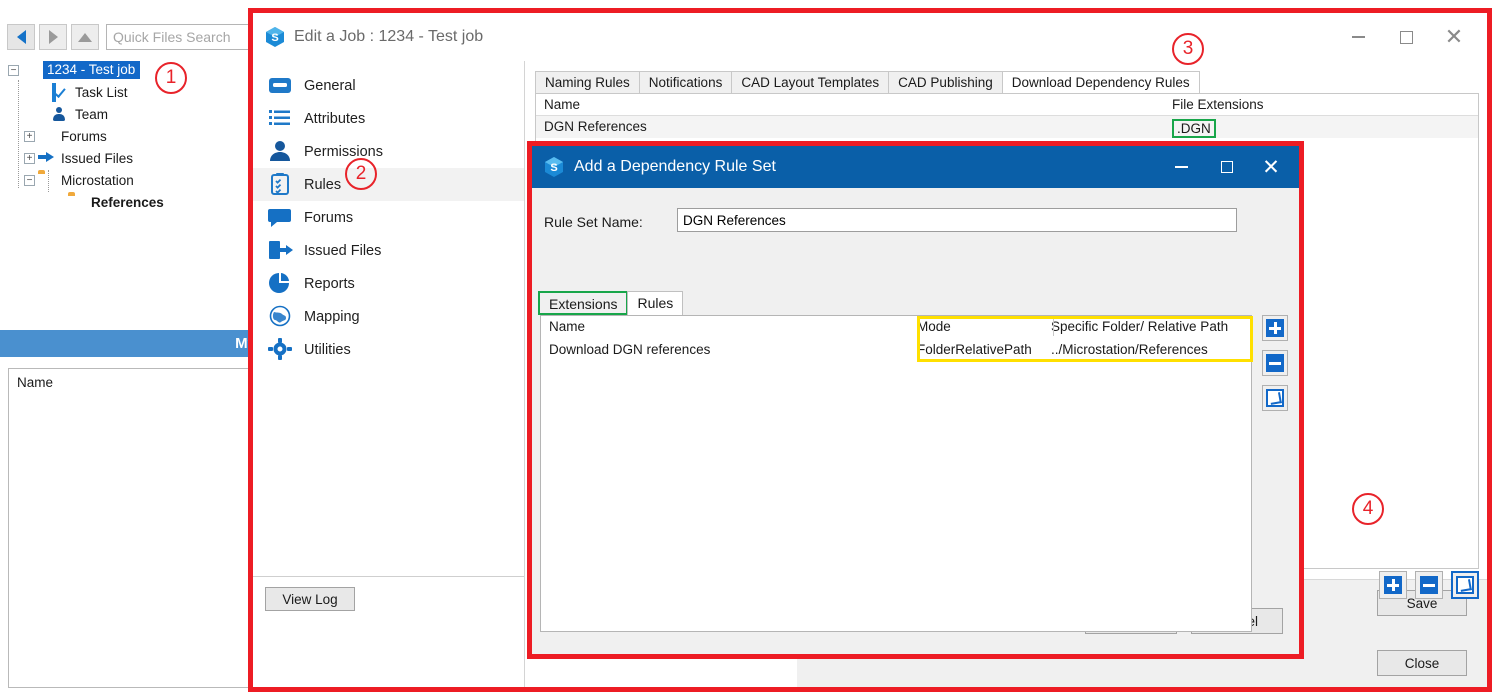 This screenshot has width=1494, height=698. I want to click on remove-rule-set-button, so click(1429, 585).